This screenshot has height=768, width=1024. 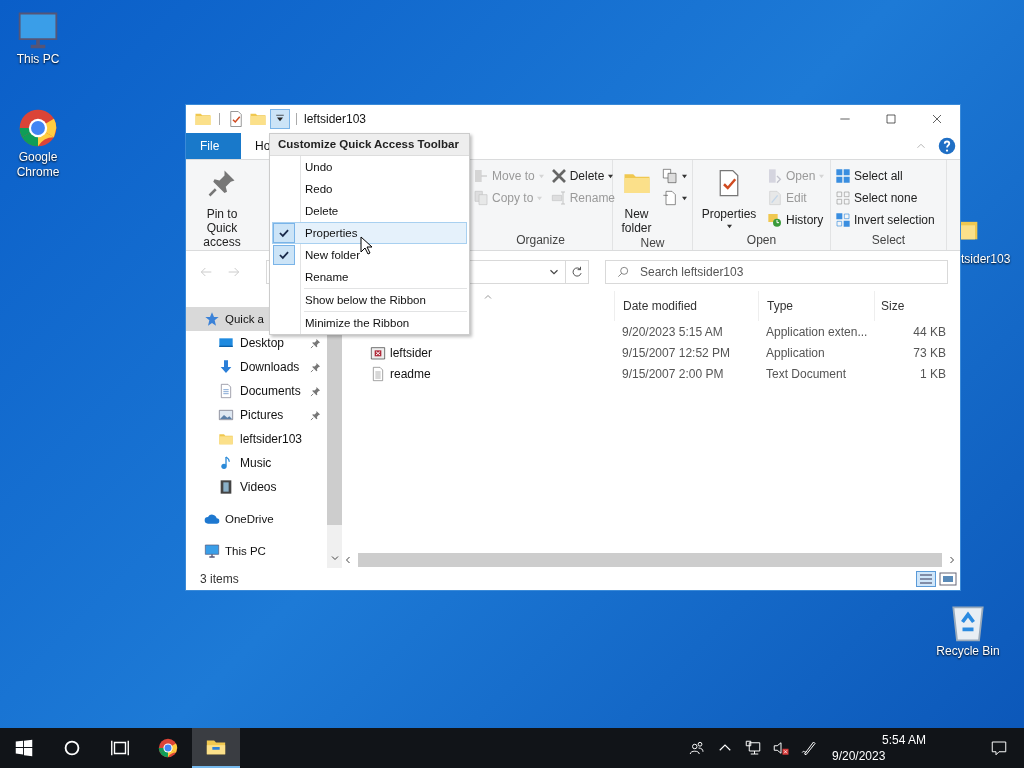 What do you see at coordinates (636, 198) in the screenshot?
I see `ribbon-button: New folder` at bounding box center [636, 198].